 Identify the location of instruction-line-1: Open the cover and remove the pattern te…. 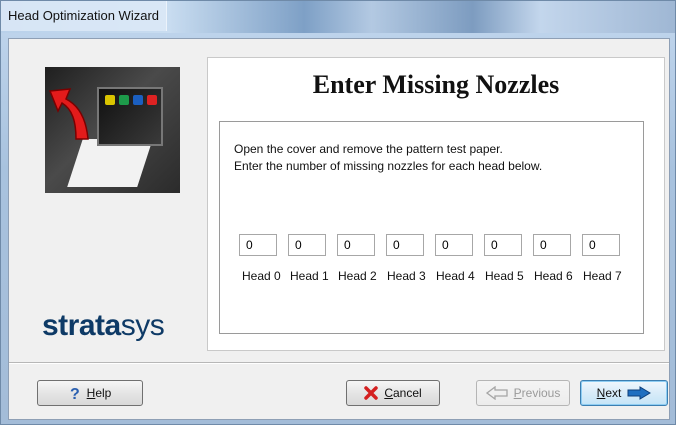
(368, 149).